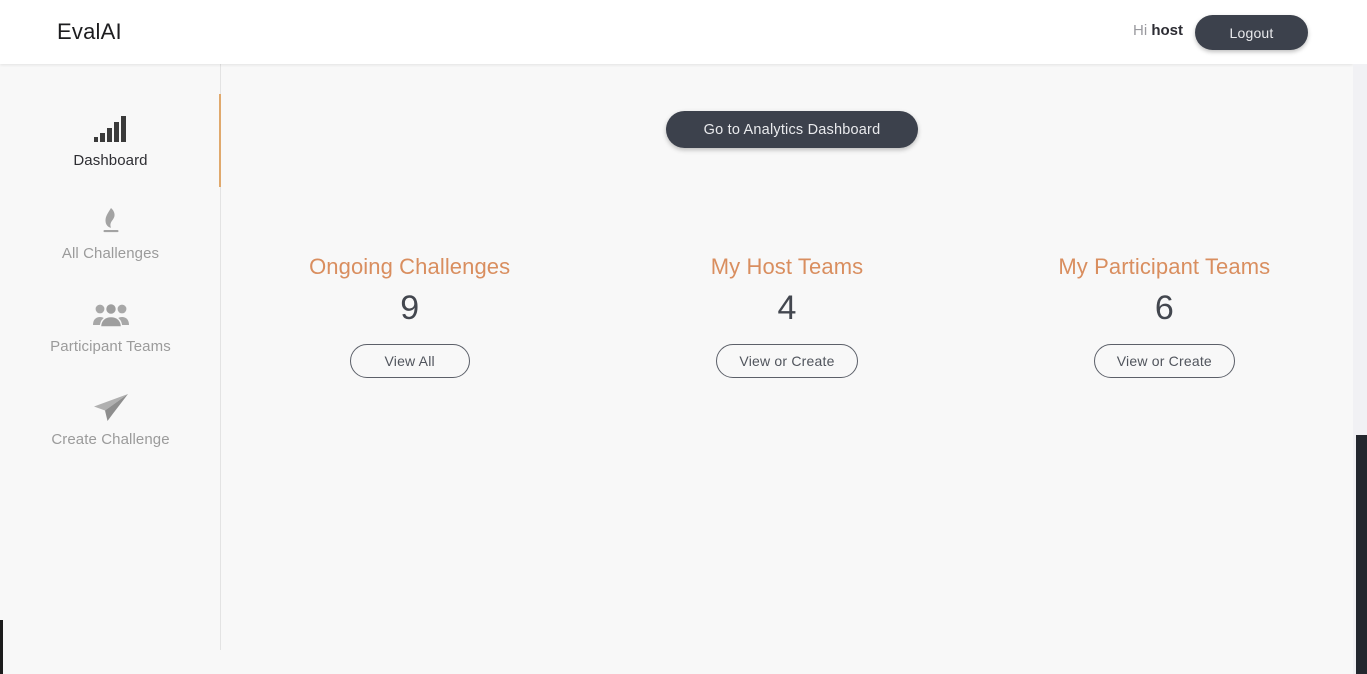  I want to click on view-or-create-participant-teams-button: View or Create, so click(1164, 361).